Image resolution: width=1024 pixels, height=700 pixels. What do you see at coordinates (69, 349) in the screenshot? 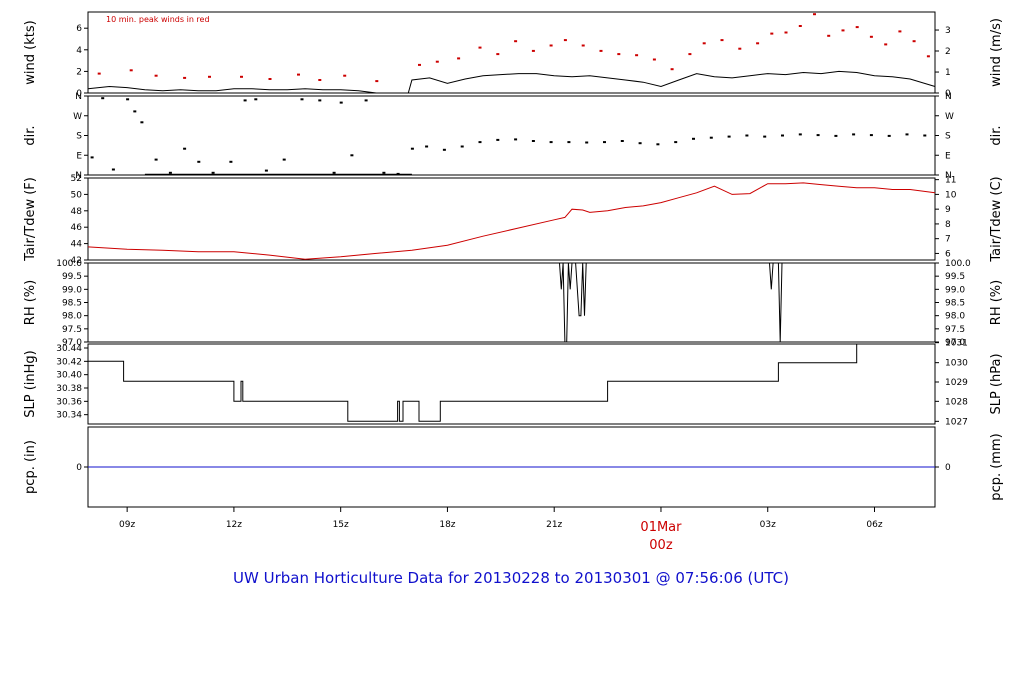
I see `left-tick-label: 30.44` at bounding box center [69, 349].